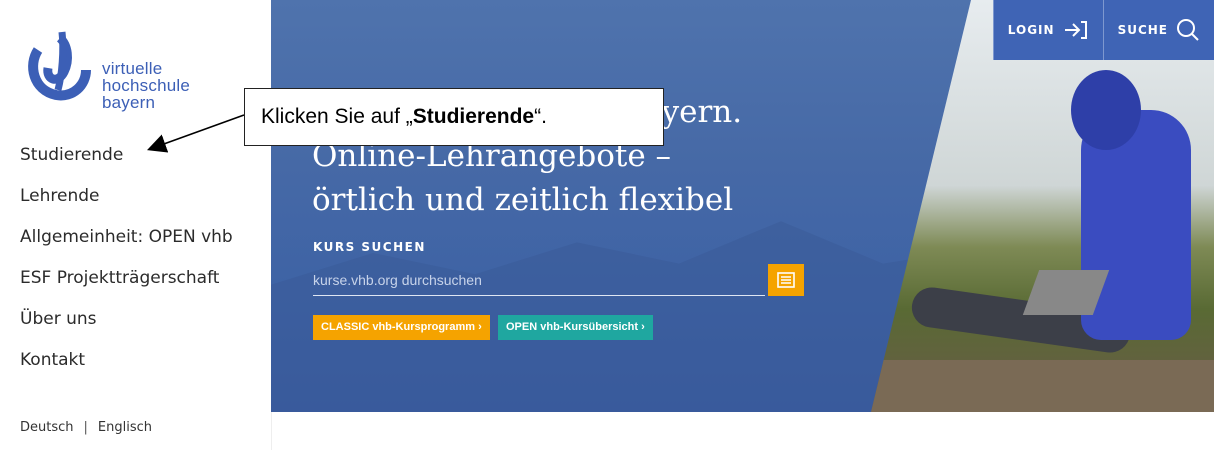 This screenshot has height=450, width=1214. I want to click on logo-text: virtuelle hochschule bayern, so click(146, 85).